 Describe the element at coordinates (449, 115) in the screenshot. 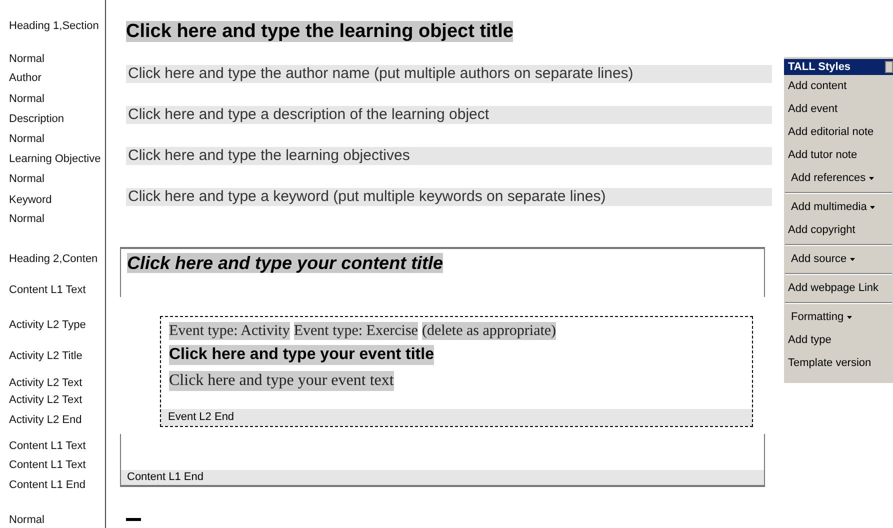

I see `input-field: Click here and type a description of the learning object` at that location.